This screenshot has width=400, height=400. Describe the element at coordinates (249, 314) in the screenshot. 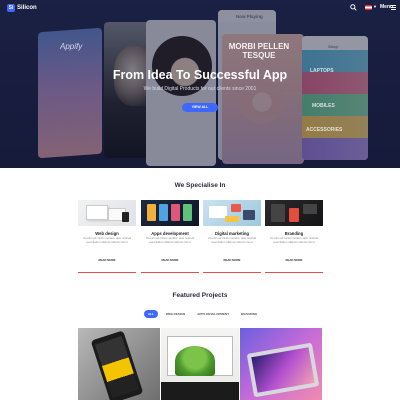

I see `filter-branding: BRANDING` at that location.